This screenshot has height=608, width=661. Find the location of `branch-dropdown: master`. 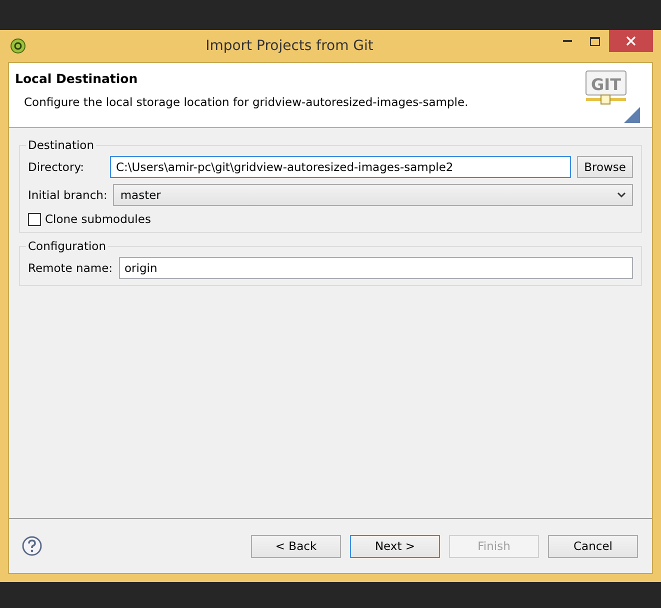

branch-dropdown: master is located at coordinates (373, 195).